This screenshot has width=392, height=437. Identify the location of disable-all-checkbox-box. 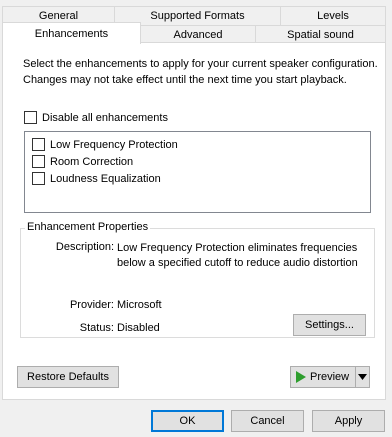
(30, 117).